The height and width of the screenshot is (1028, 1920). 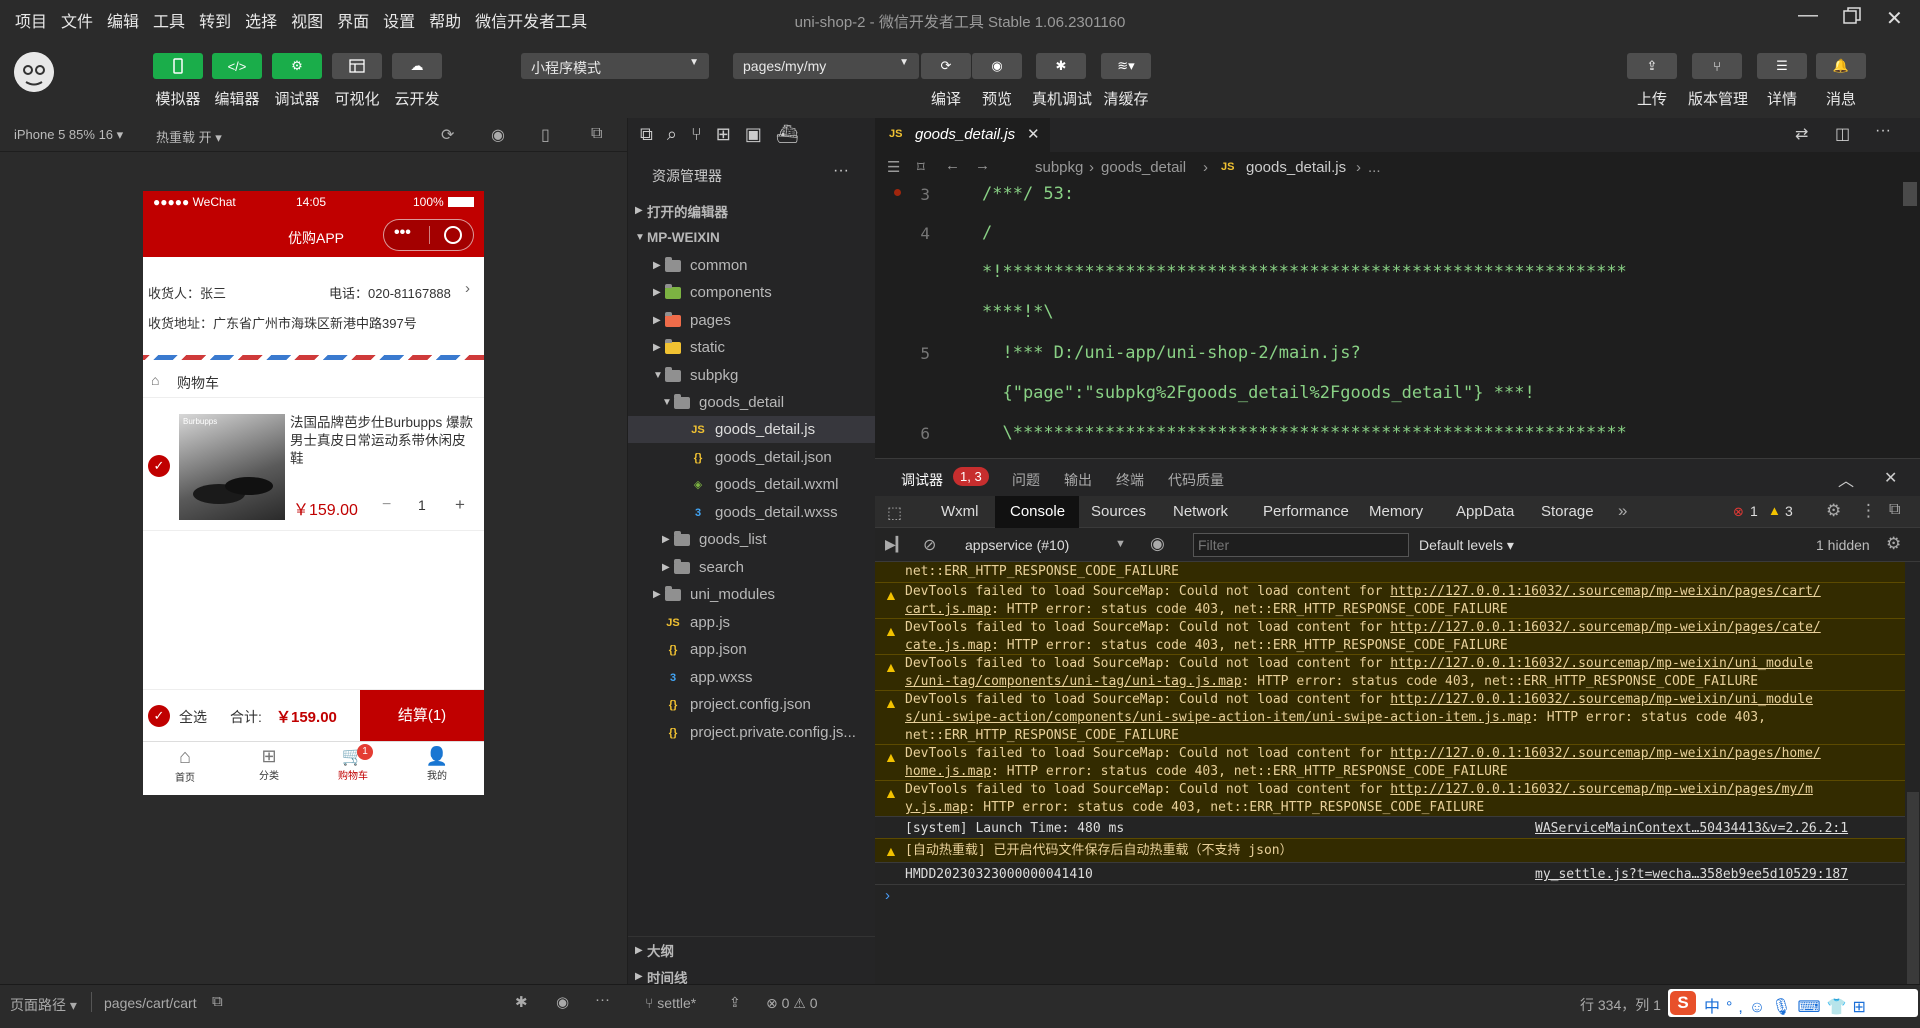 What do you see at coordinates (437, 764) in the screenshot?
I see `tab-my: 👤 我的` at bounding box center [437, 764].